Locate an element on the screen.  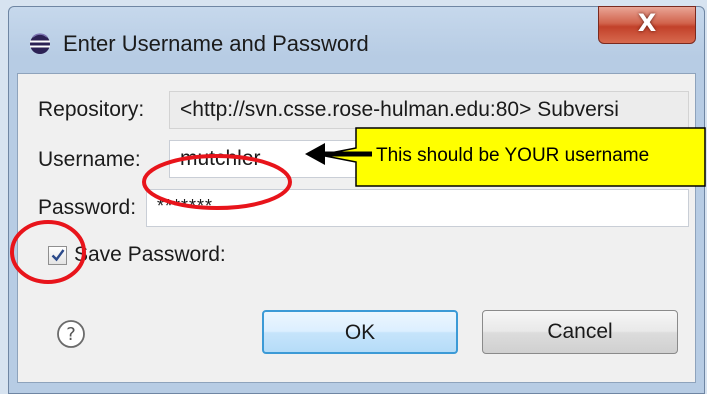
close-button: X is located at coordinates (647, 25).